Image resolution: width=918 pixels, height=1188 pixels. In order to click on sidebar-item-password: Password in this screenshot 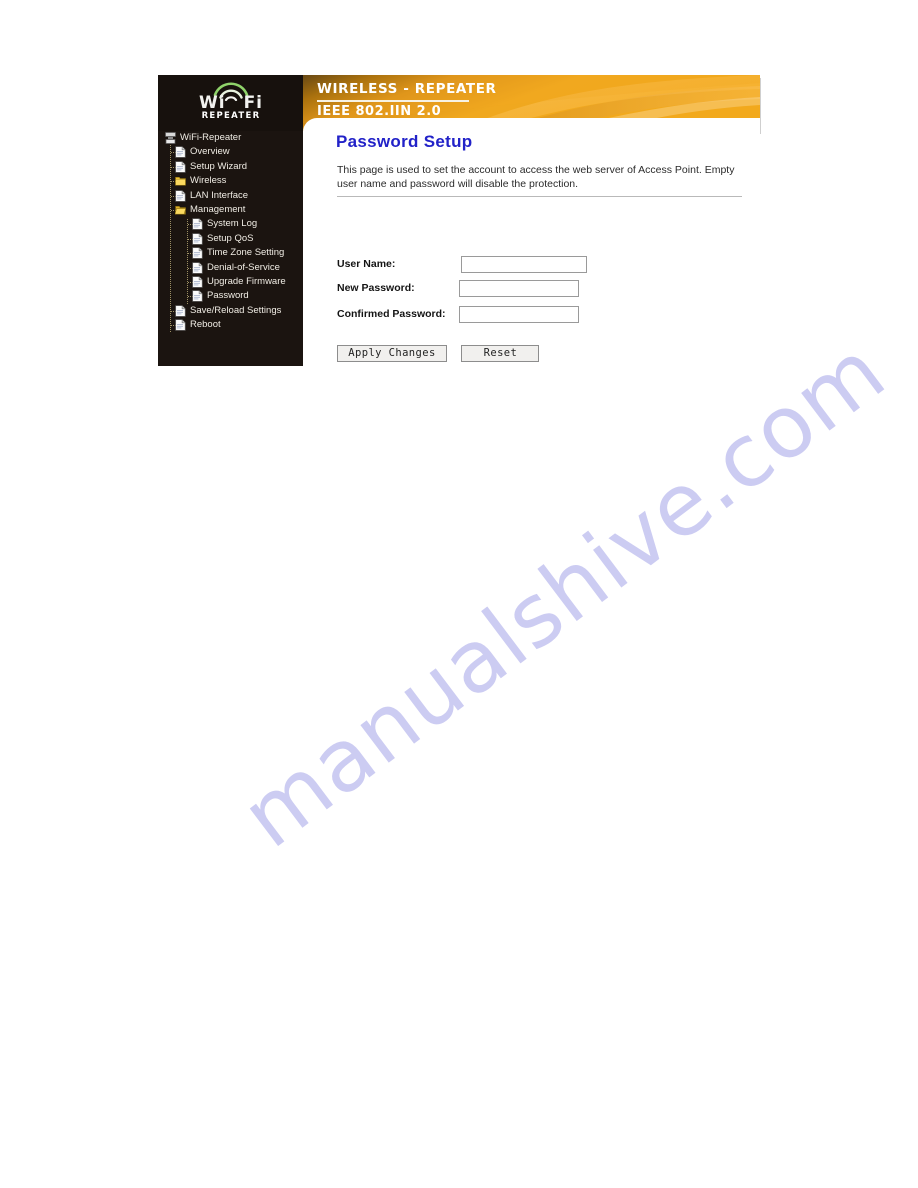, I will do `click(232, 296)`.